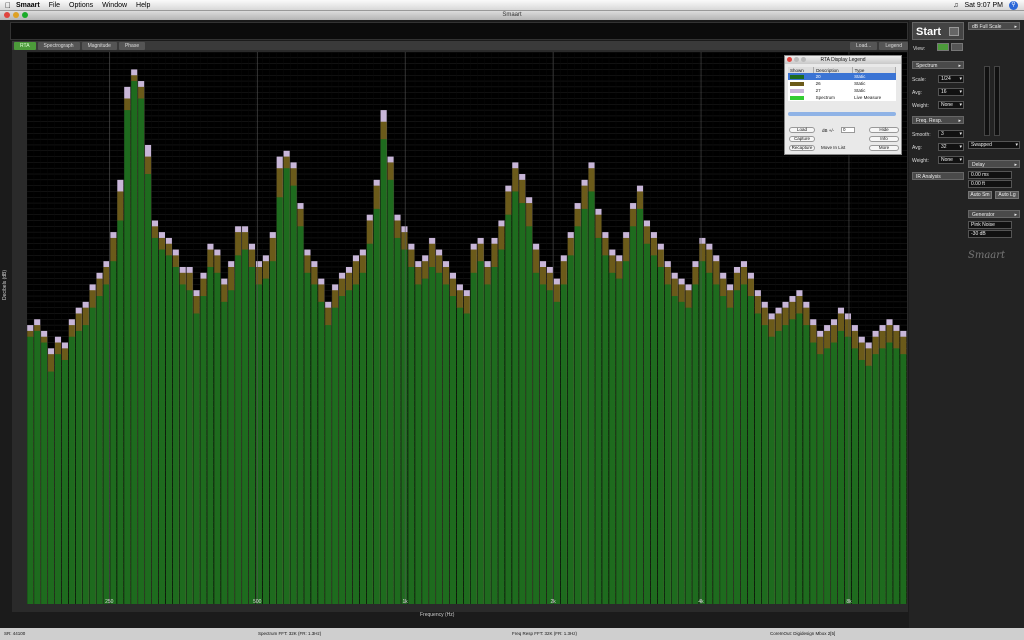  I want to click on status-freqresp-fft: Freq Resp FFT: 32K (FR: 1.3Hz), so click(545, 633).